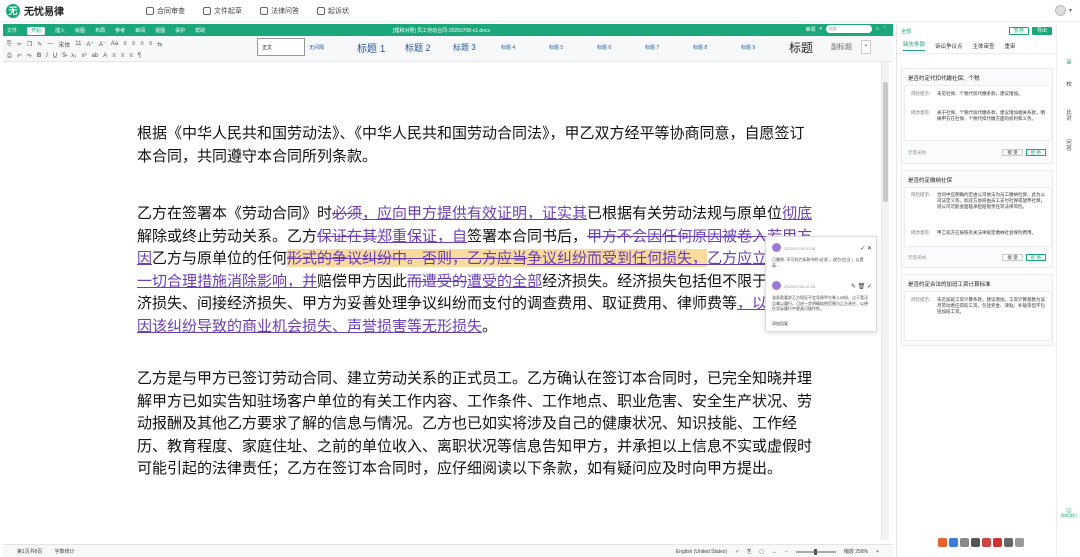 The height and width of the screenshot is (557, 1080). I want to click on toolbar-button-row1-12: ≡, so click(142, 44).